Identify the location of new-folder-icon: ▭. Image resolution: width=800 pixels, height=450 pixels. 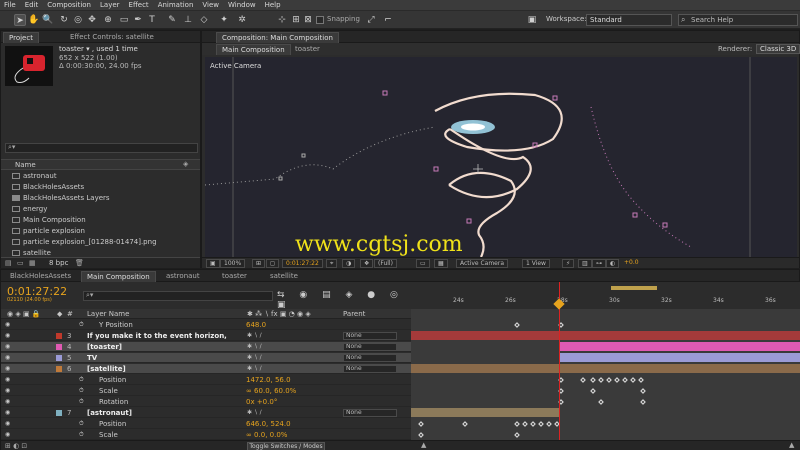
(20, 263).